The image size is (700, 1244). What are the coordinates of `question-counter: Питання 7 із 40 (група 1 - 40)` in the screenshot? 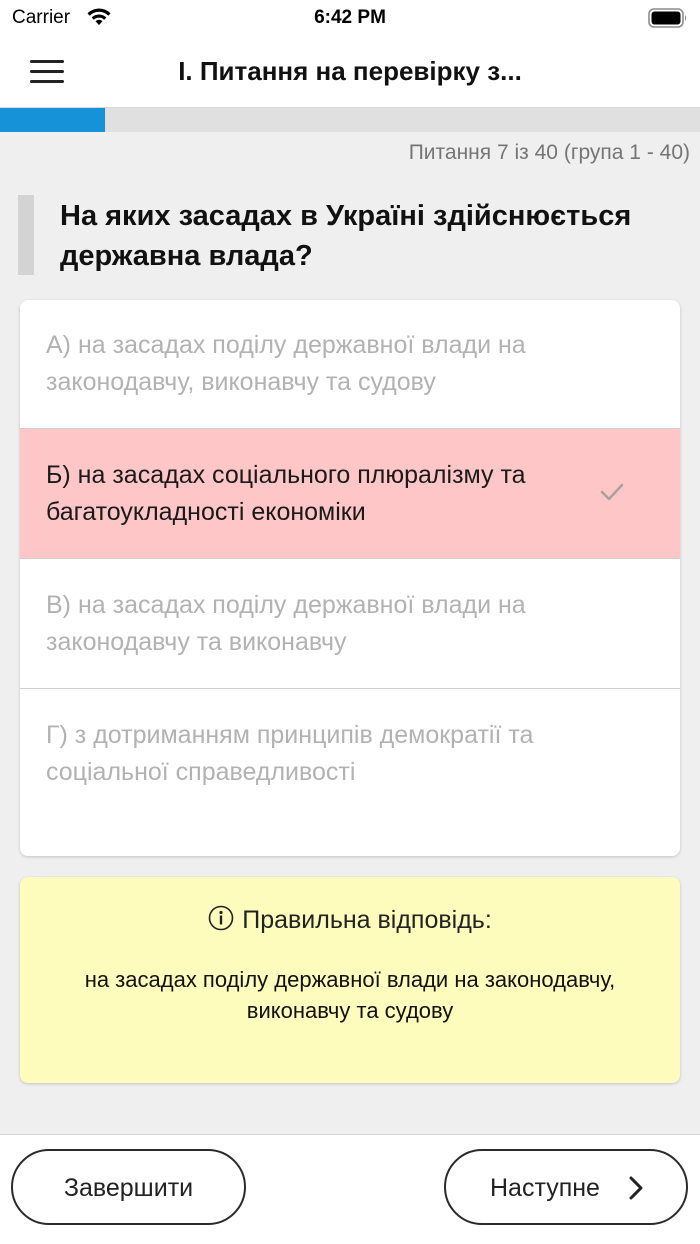 It's located at (549, 152).